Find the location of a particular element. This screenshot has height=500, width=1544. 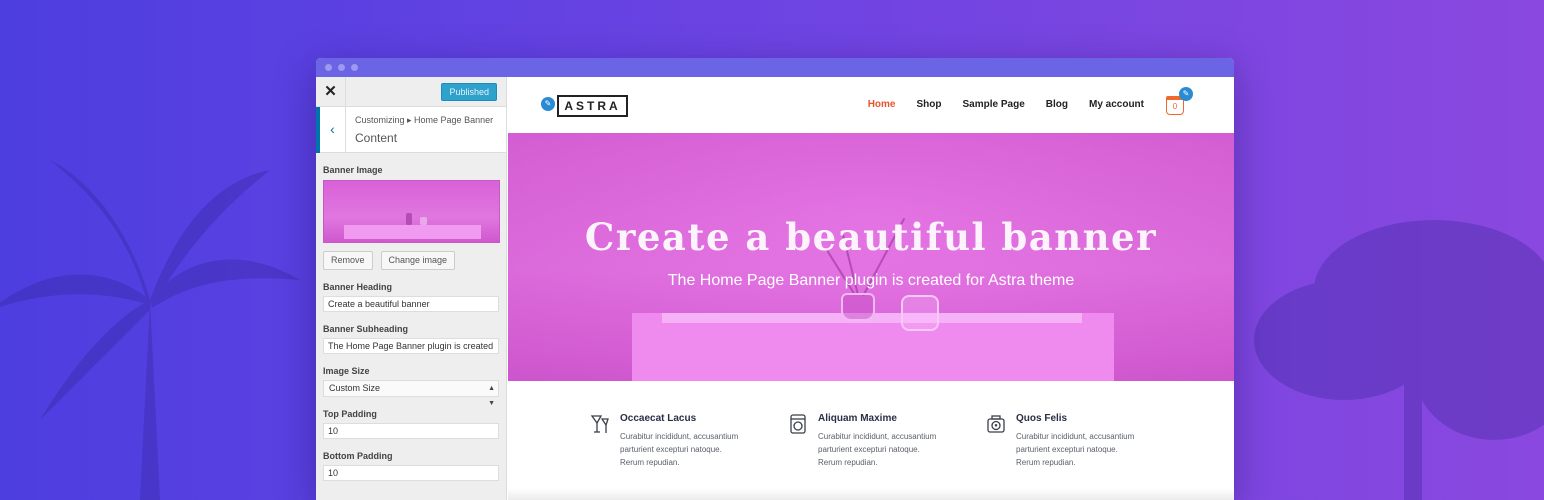

window-minimize-dot is located at coordinates (341, 67).